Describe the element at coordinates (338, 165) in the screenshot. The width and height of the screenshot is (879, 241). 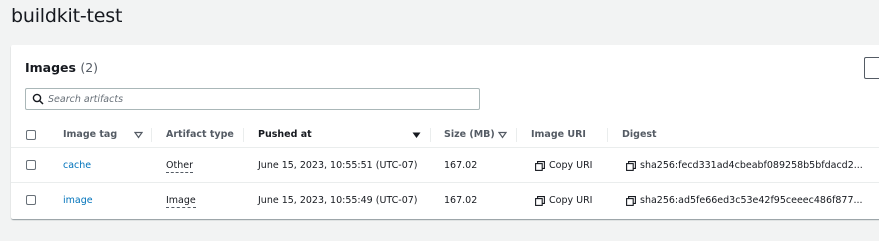
I see `pushed-at: June 15, 2023, 10:55:51 (UTC-07)` at that location.